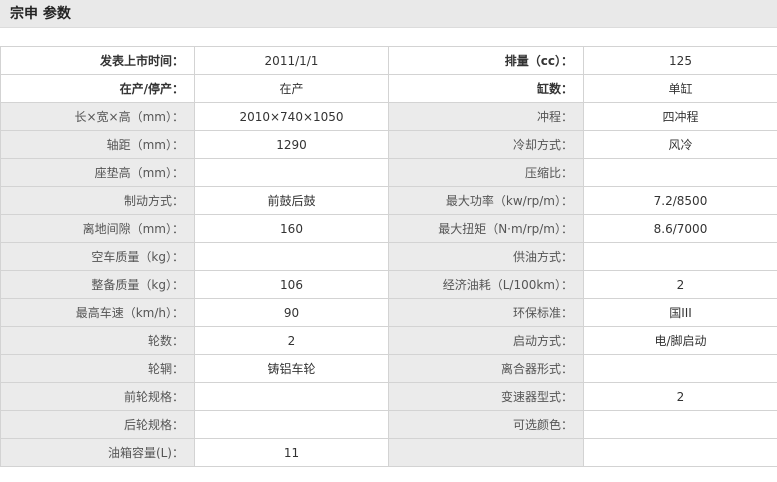 The image size is (777, 482). What do you see at coordinates (97, 312) in the screenshot?
I see `spec-label: 最高车速（km/h）：` at bounding box center [97, 312].